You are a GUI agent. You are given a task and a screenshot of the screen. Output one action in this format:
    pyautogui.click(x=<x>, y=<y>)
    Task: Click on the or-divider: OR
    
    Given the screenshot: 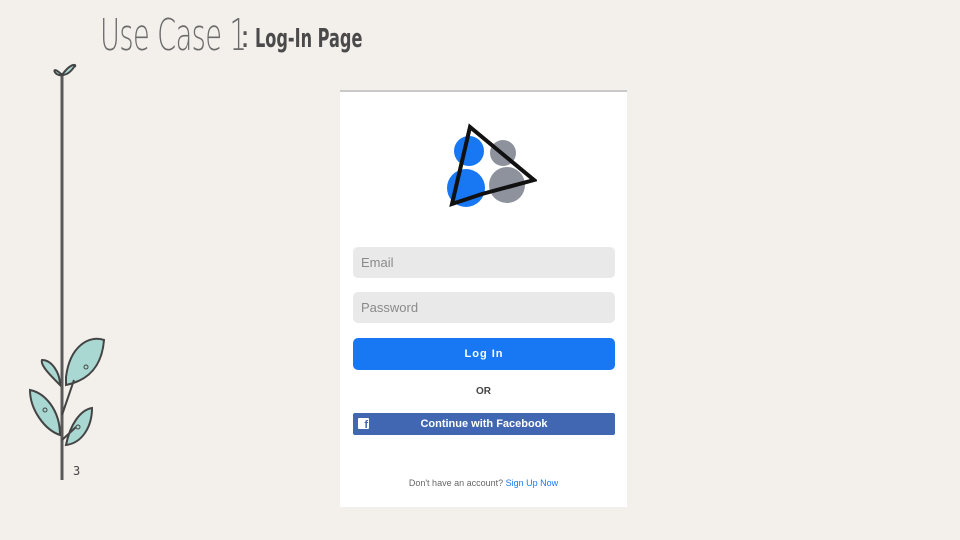 What is the action you would take?
    pyautogui.click(x=483, y=391)
    